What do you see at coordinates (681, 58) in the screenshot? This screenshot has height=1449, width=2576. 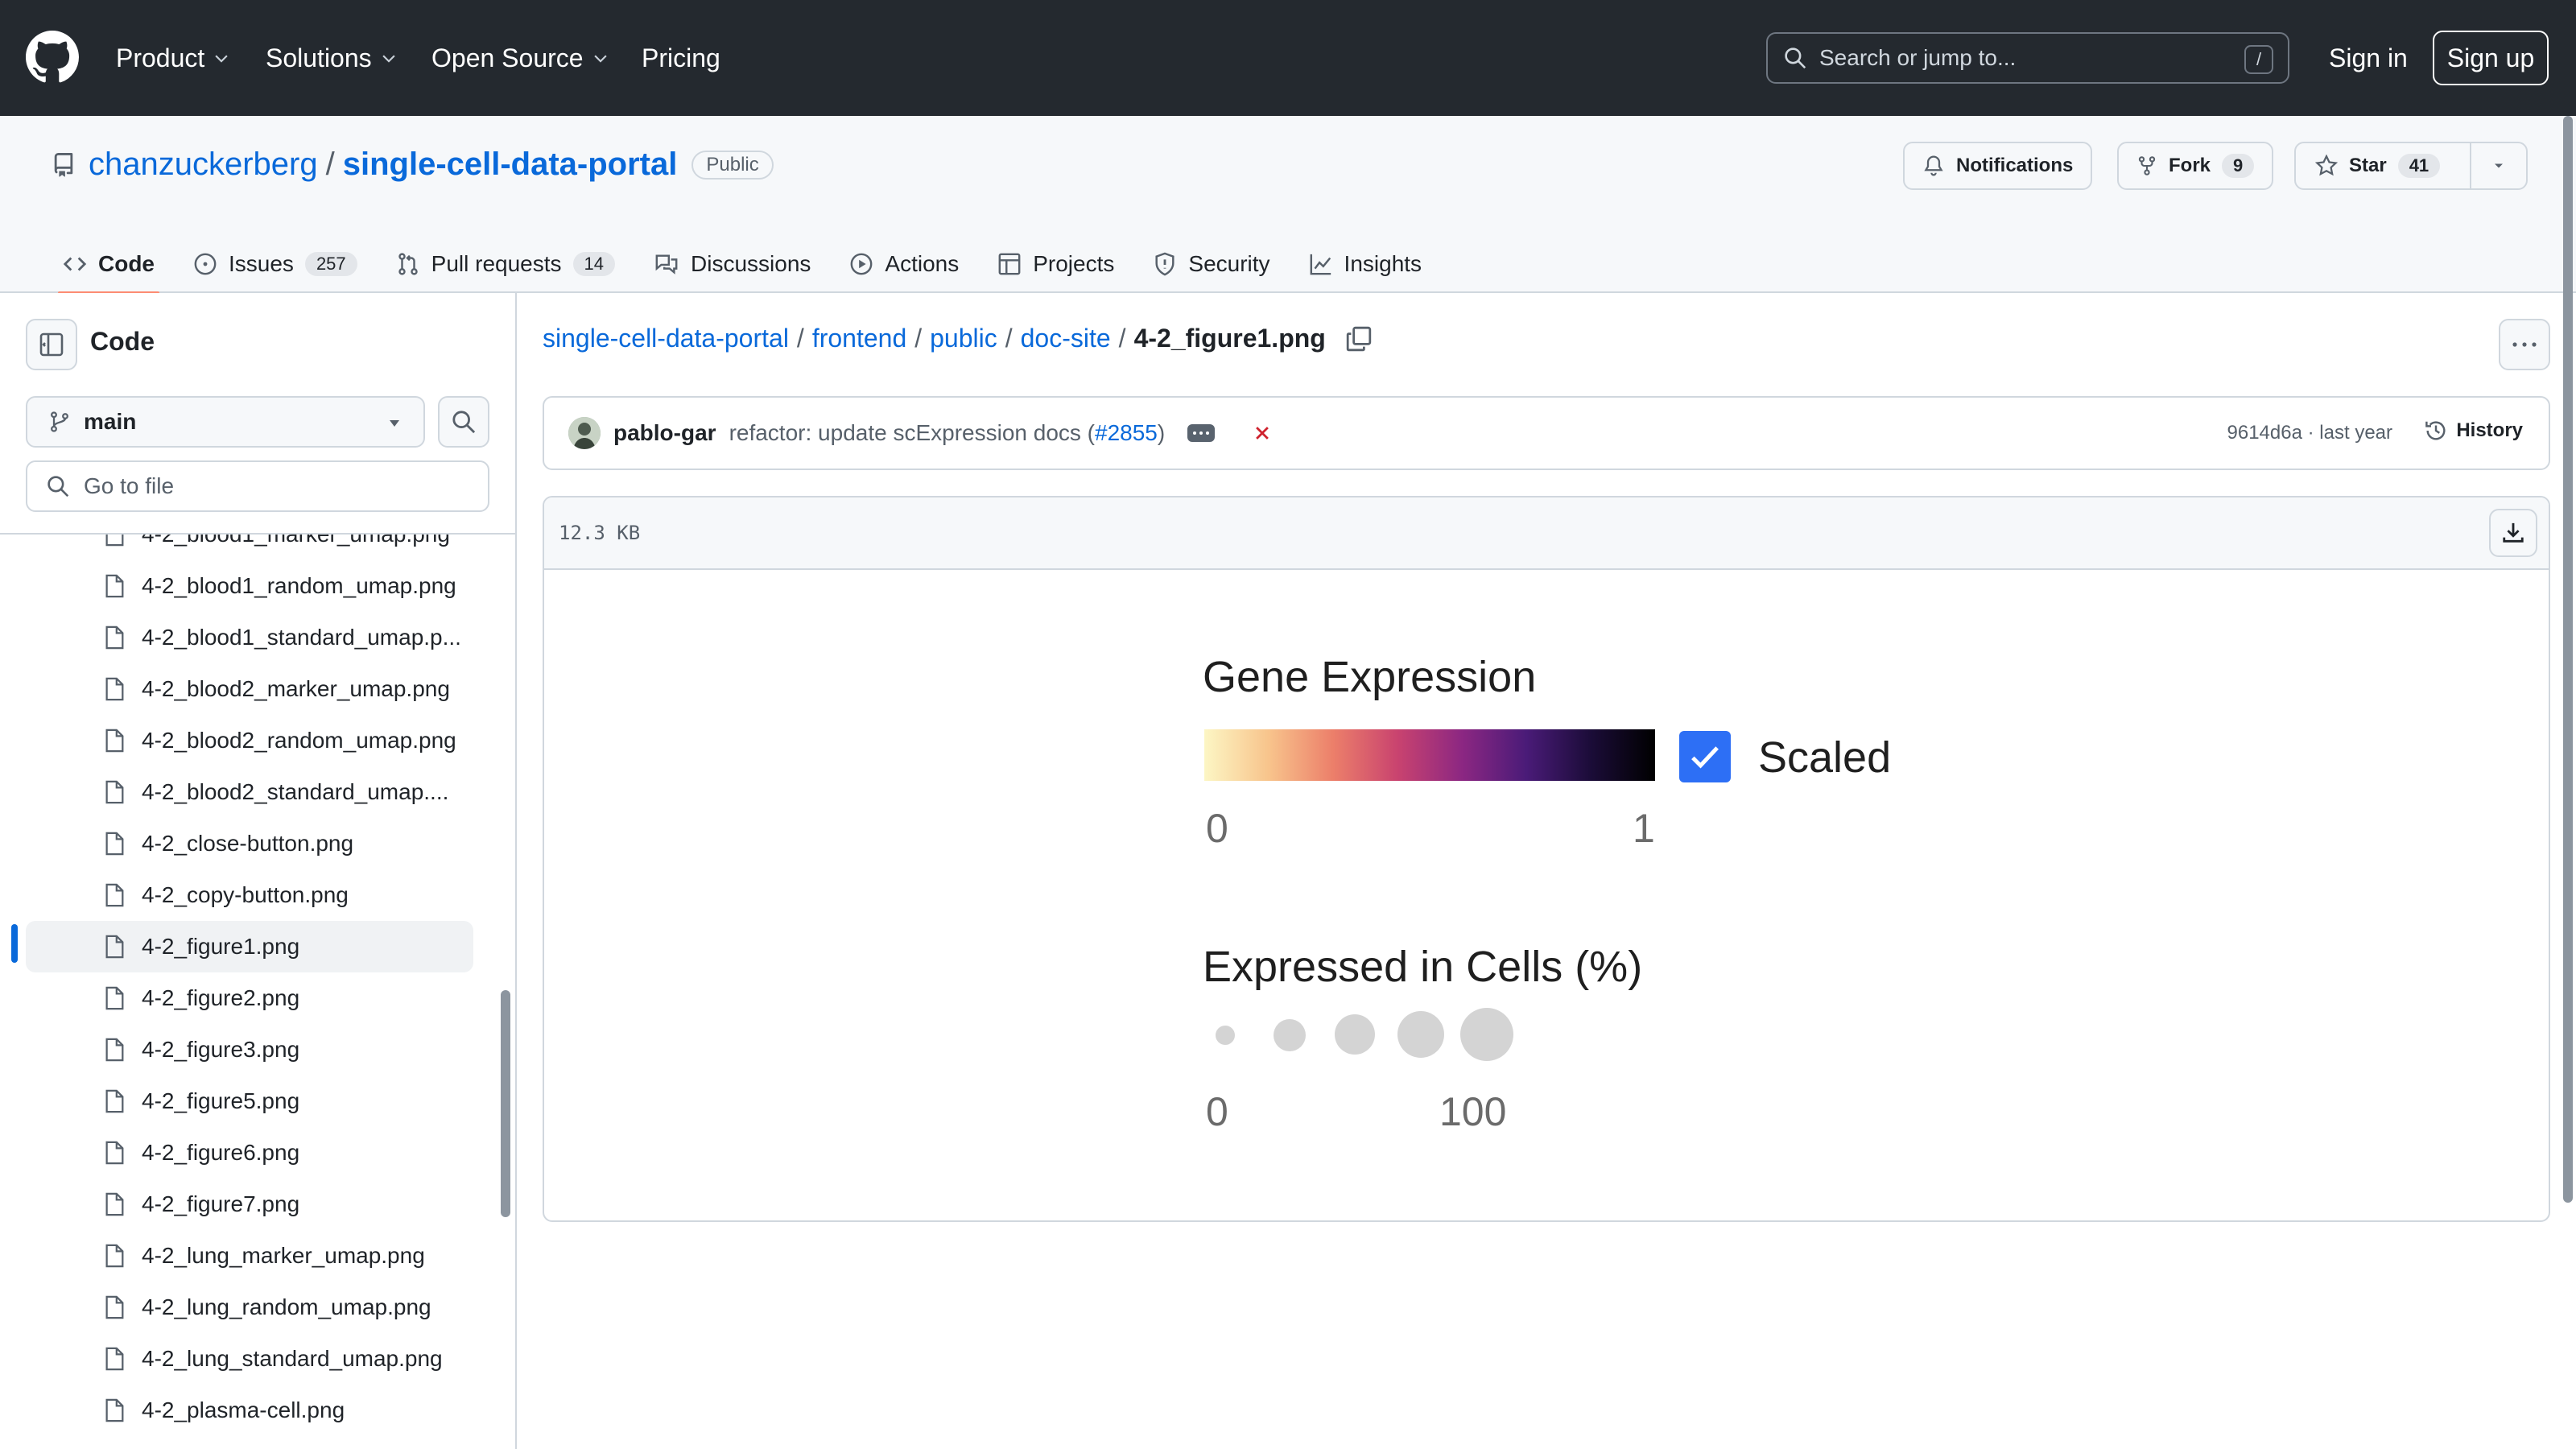 I see `nav-pricing: Pricing` at bounding box center [681, 58].